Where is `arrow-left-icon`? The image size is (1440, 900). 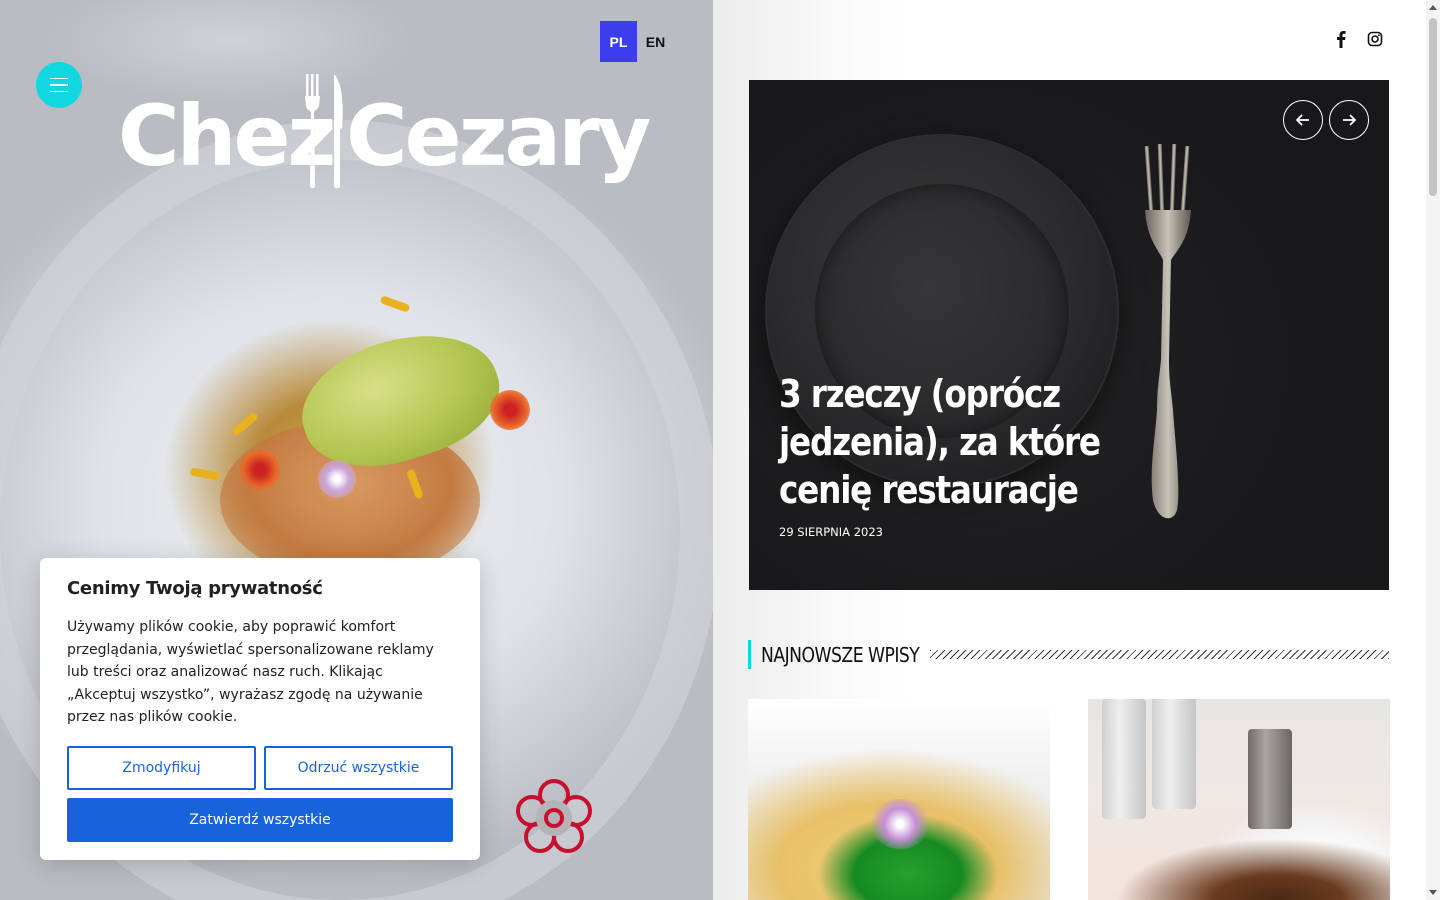
arrow-left-icon is located at coordinates (1302, 120).